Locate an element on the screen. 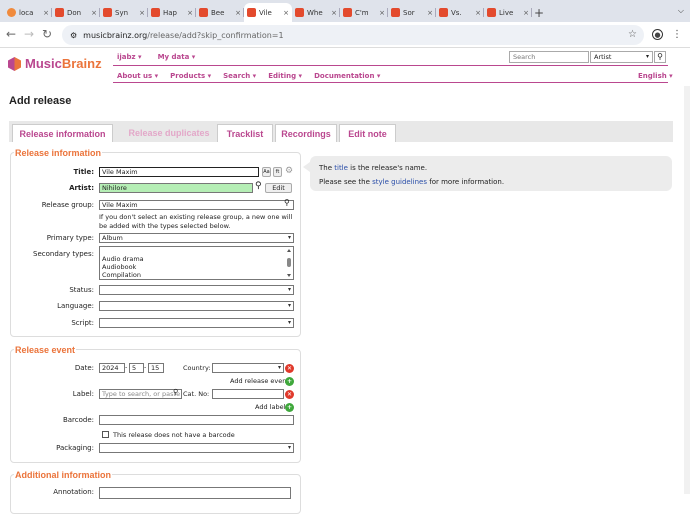 The height and width of the screenshot is (514, 690). packaging-select: ▾ is located at coordinates (196, 448).